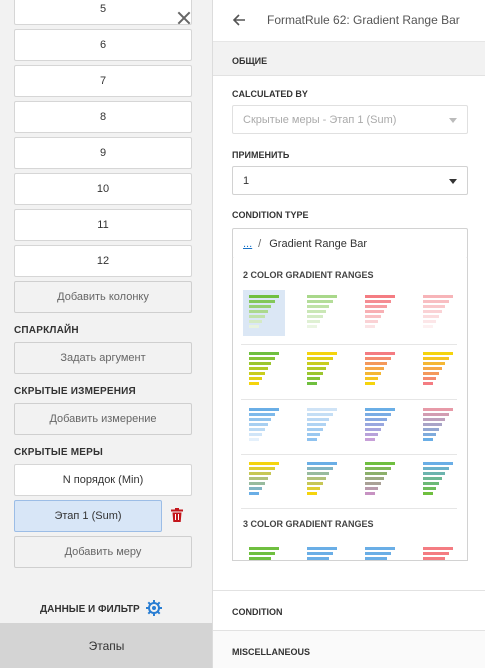 This screenshot has width=485, height=668. What do you see at coordinates (103, 261) in the screenshot?
I see `column-item: 12` at bounding box center [103, 261].